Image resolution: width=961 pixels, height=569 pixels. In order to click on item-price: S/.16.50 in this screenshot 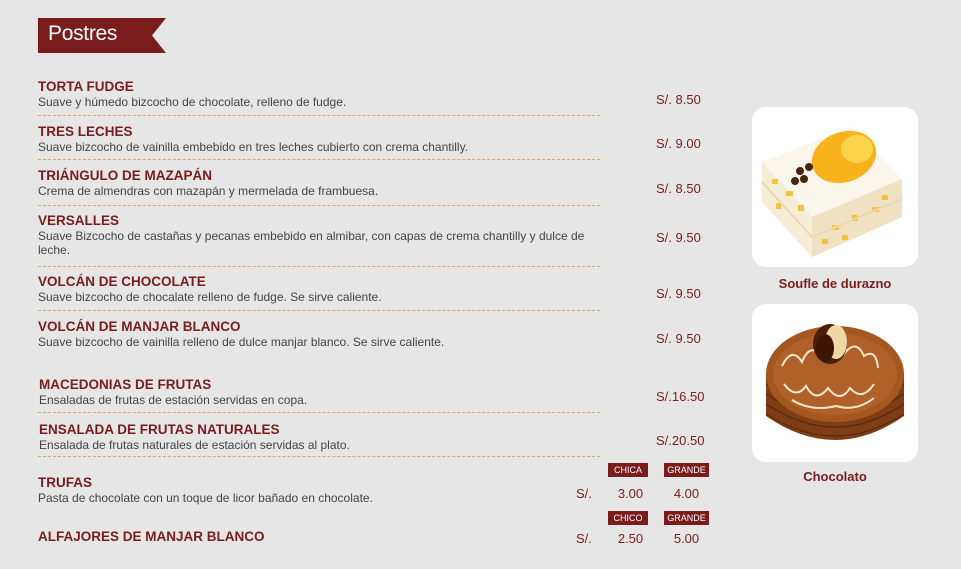, I will do `click(680, 396)`.